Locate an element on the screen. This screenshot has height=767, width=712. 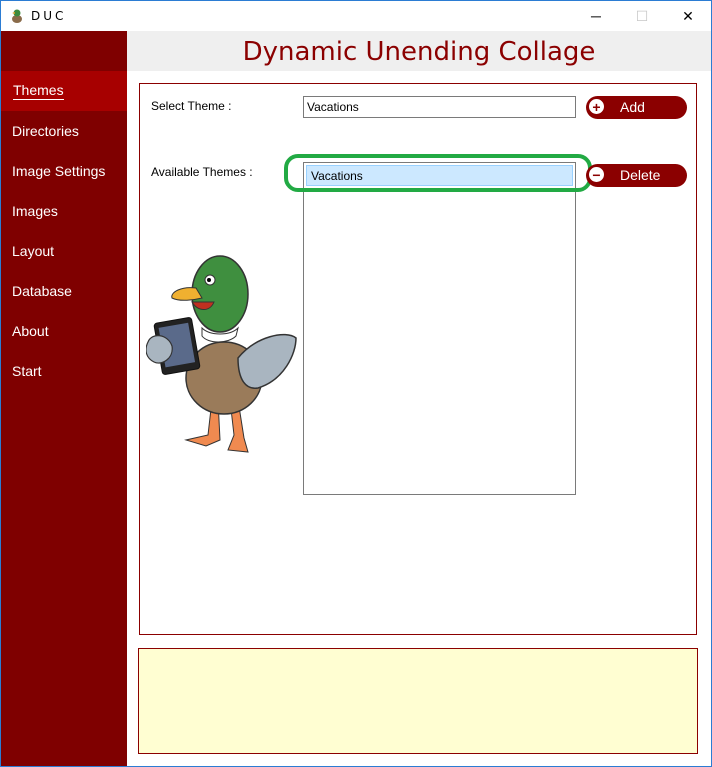
sidebar-item-images: Images is located at coordinates (64, 211).